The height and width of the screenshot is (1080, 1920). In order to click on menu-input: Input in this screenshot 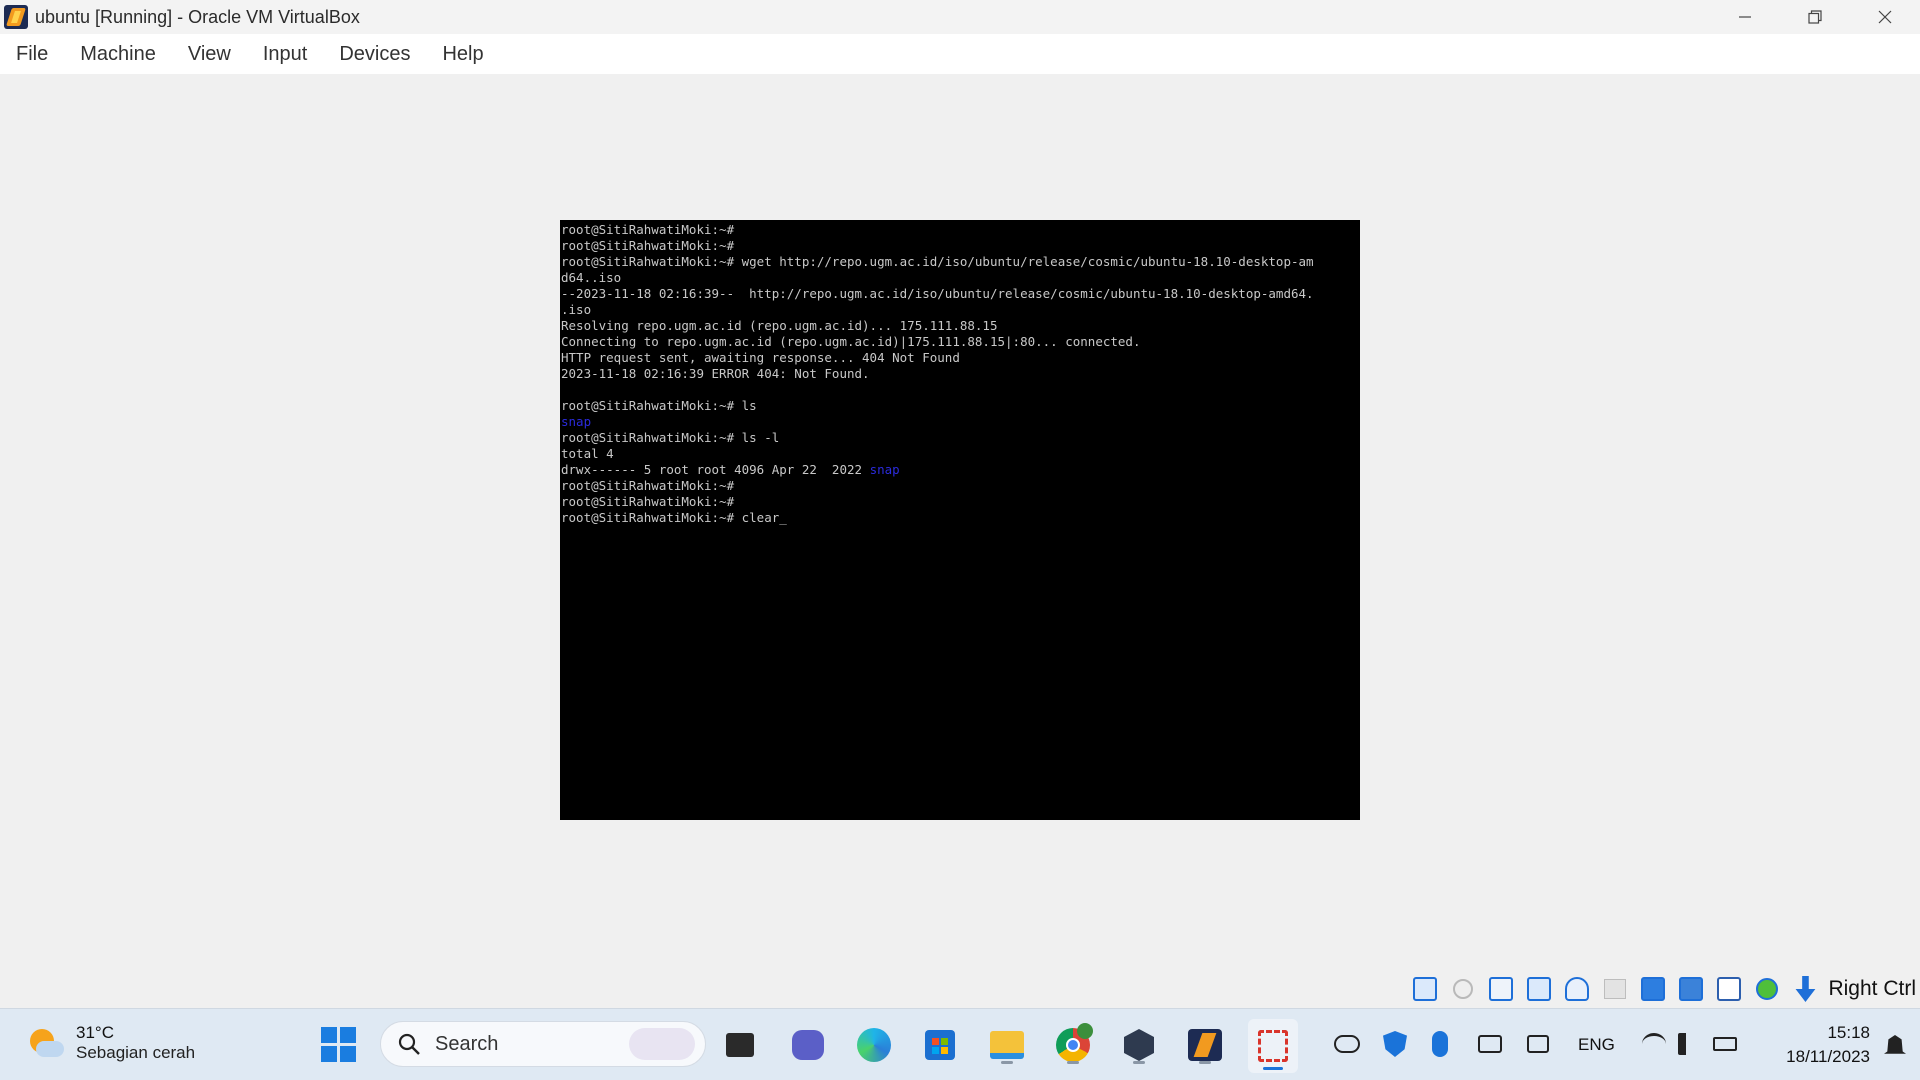, I will do `click(285, 54)`.